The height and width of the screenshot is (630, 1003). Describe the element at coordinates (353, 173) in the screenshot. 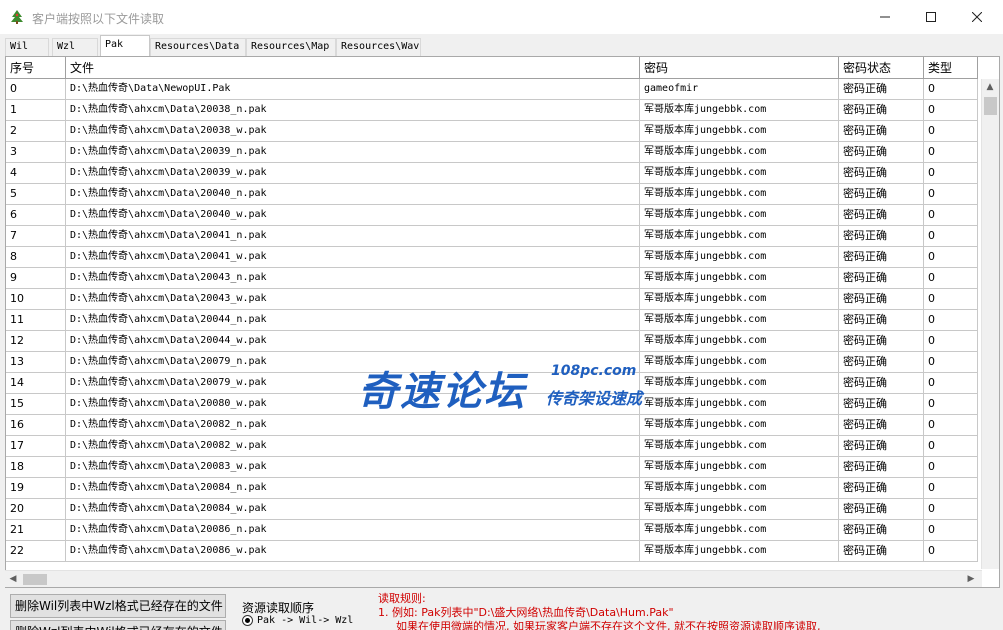

I see `cell-file: D:\热血传奇\ahxcm\Data\20039_w.pak` at that location.